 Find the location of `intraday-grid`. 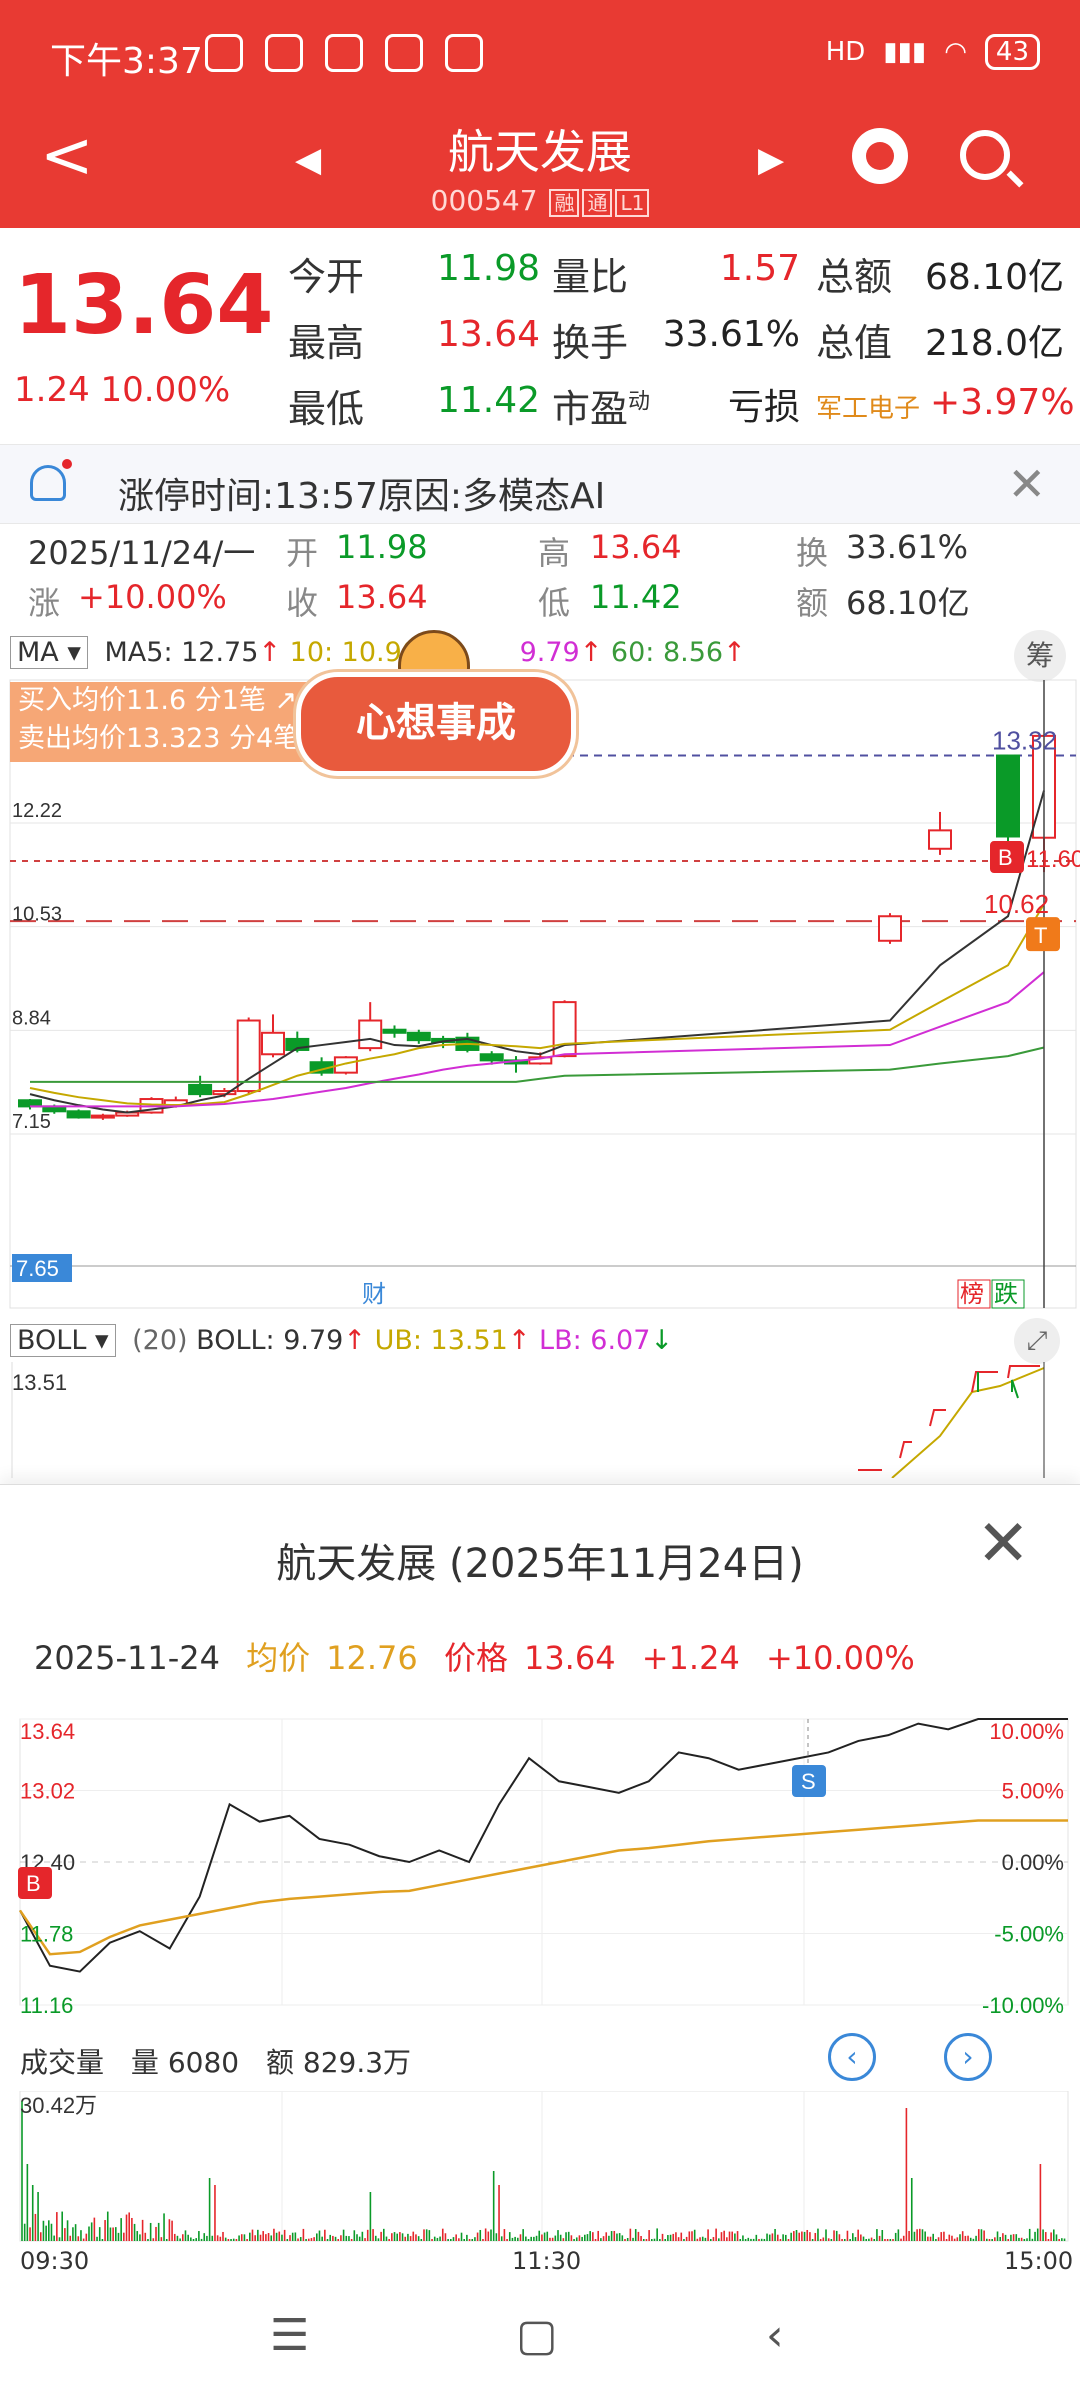

intraday-grid is located at coordinates (544, 1862).